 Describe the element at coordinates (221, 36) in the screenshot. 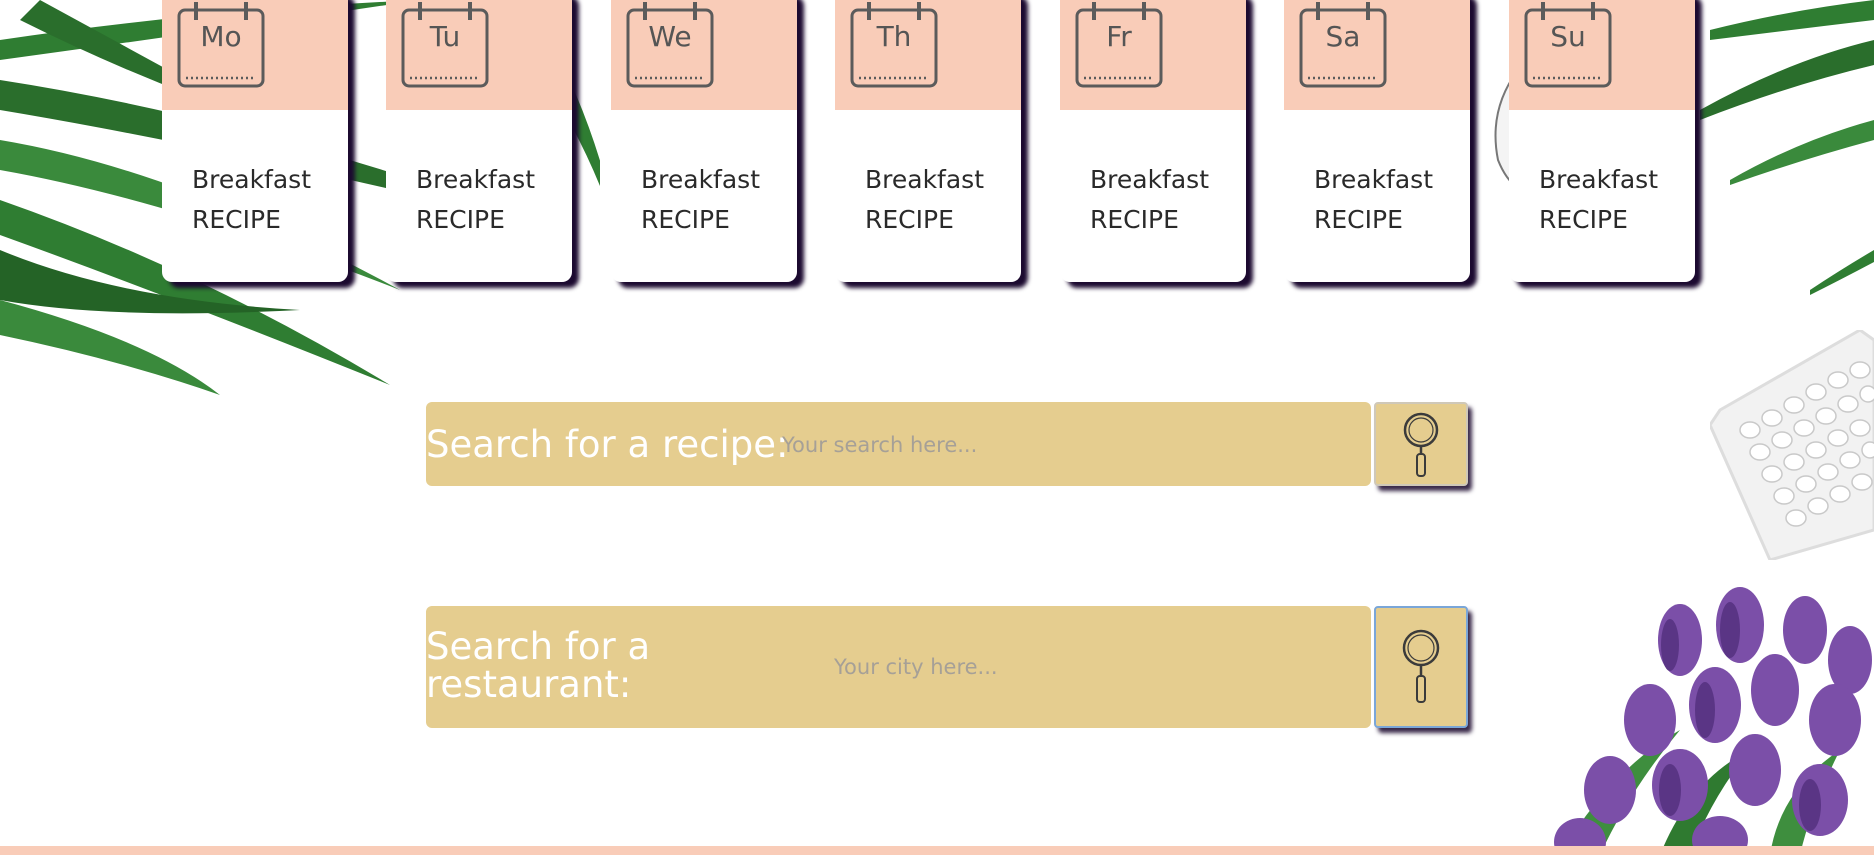

I see `day-abbreviation: Mo` at that location.